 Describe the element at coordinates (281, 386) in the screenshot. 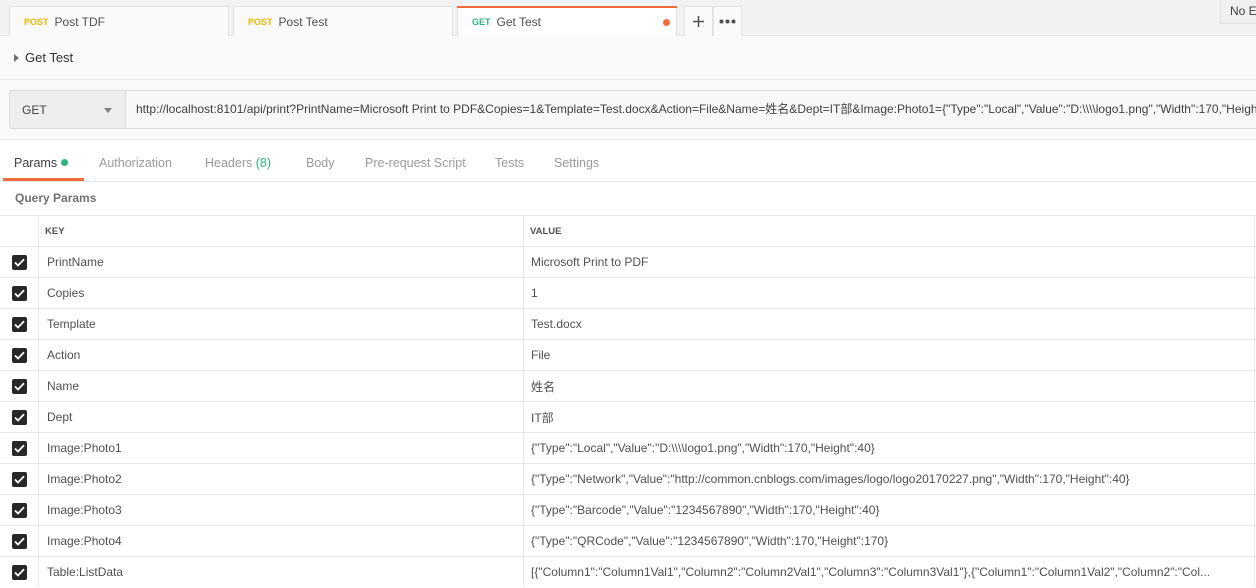

I see `param-key: Name` at that location.